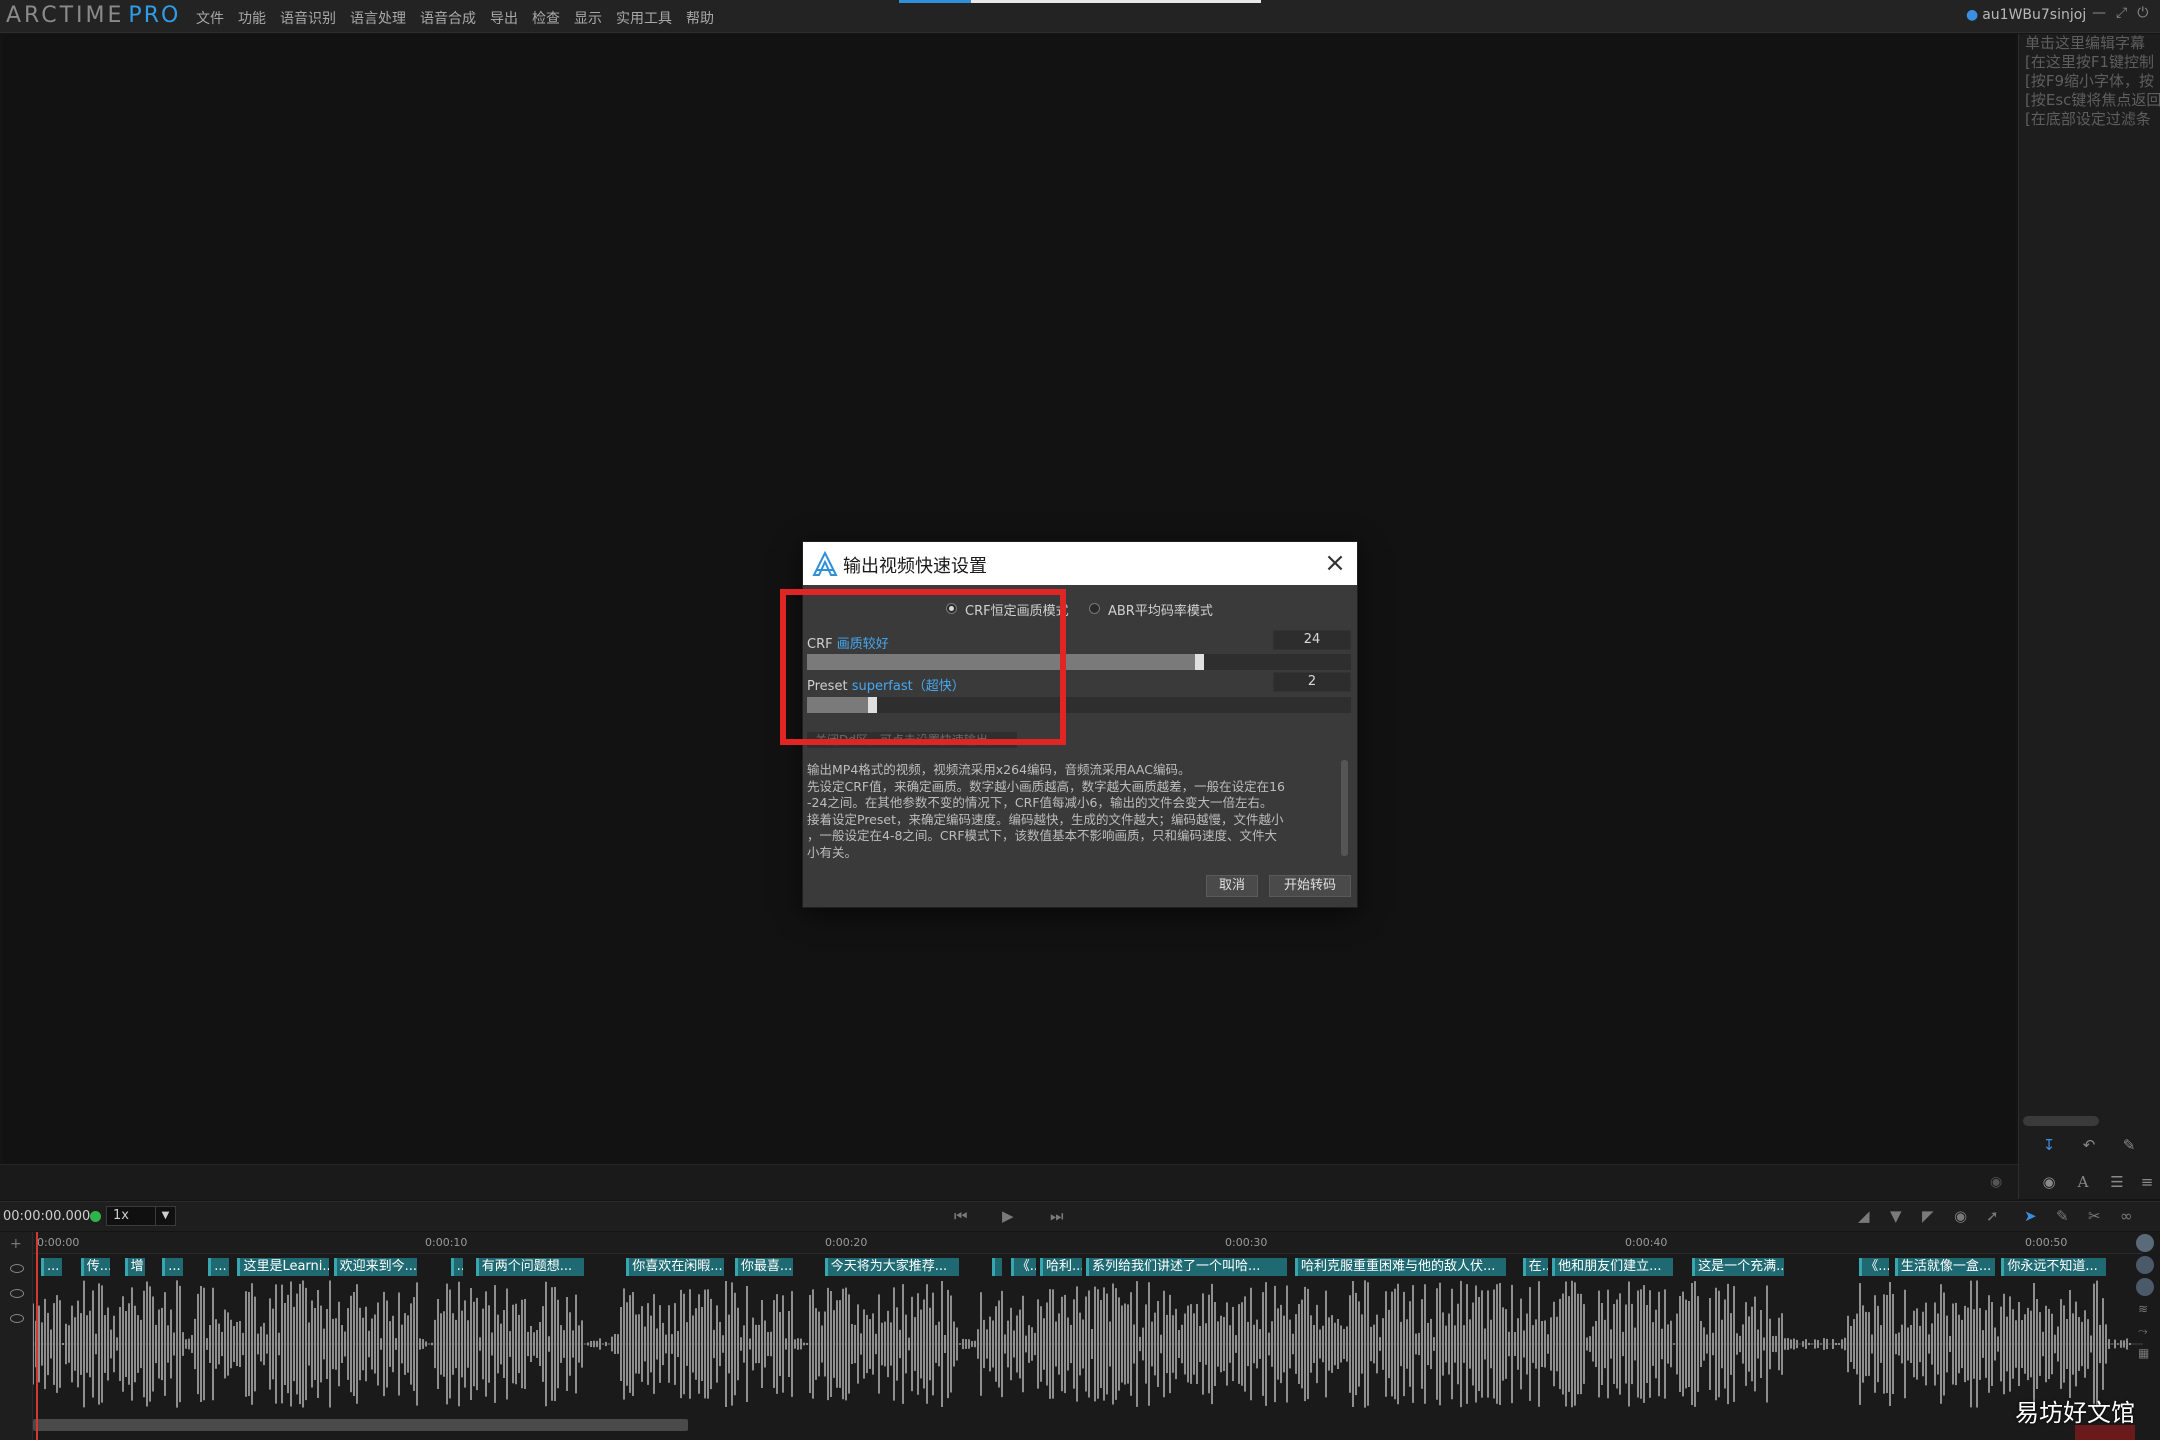 The width and height of the screenshot is (2160, 1440). Describe the element at coordinates (2049, 1182) in the screenshot. I see `comment-icon: ◉` at that location.